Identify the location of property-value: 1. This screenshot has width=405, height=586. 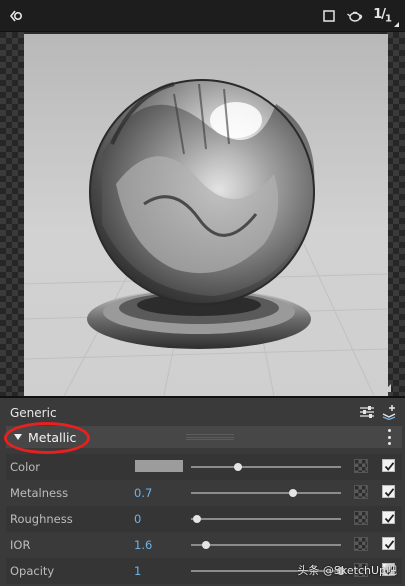
(137, 571).